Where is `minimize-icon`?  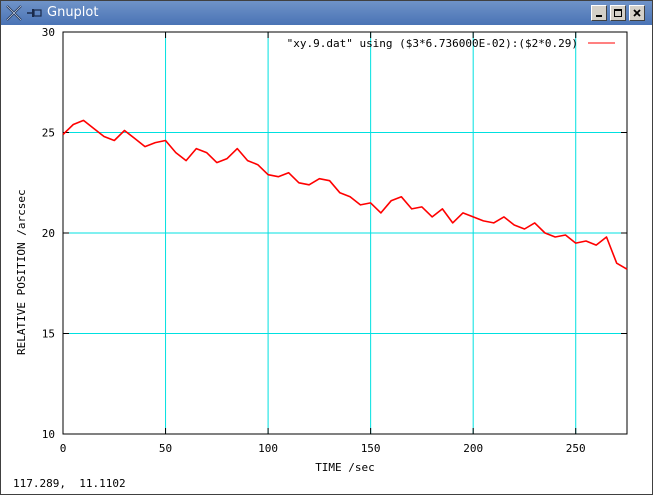
minimize-icon is located at coordinates (599, 16).